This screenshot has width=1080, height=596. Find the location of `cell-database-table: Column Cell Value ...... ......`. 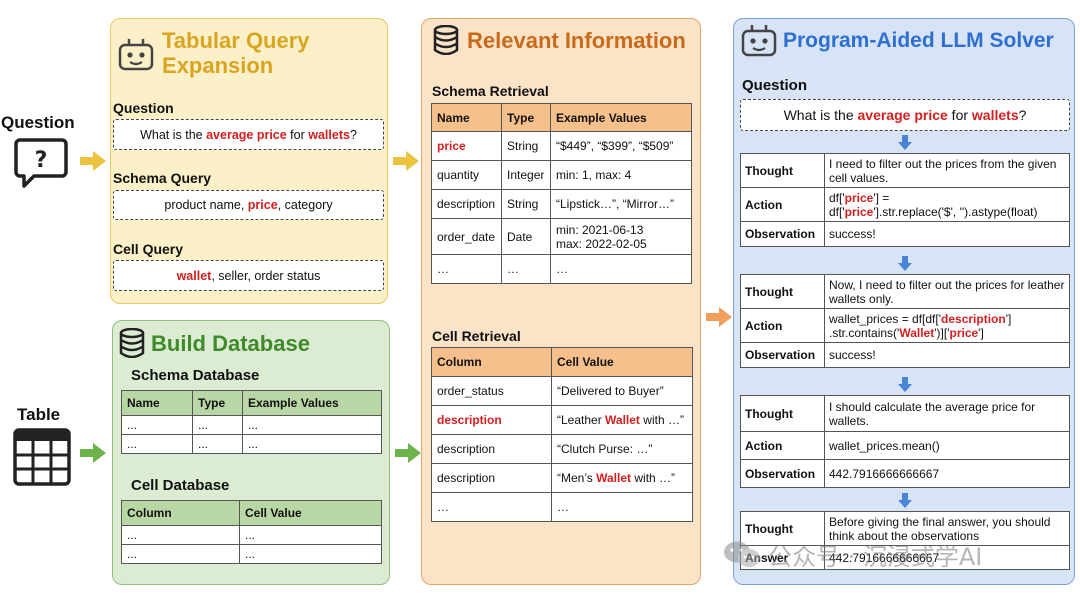

cell-database-table: Column Cell Value ...... ...... is located at coordinates (251, 532).